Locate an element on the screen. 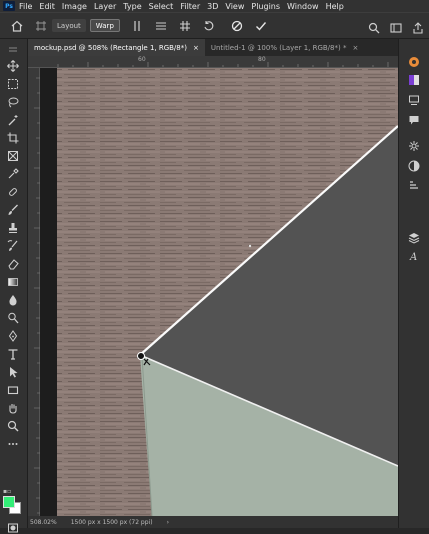 This screenshot has width=429, height=534. svg-text: A is located at coordinates (413, 257).